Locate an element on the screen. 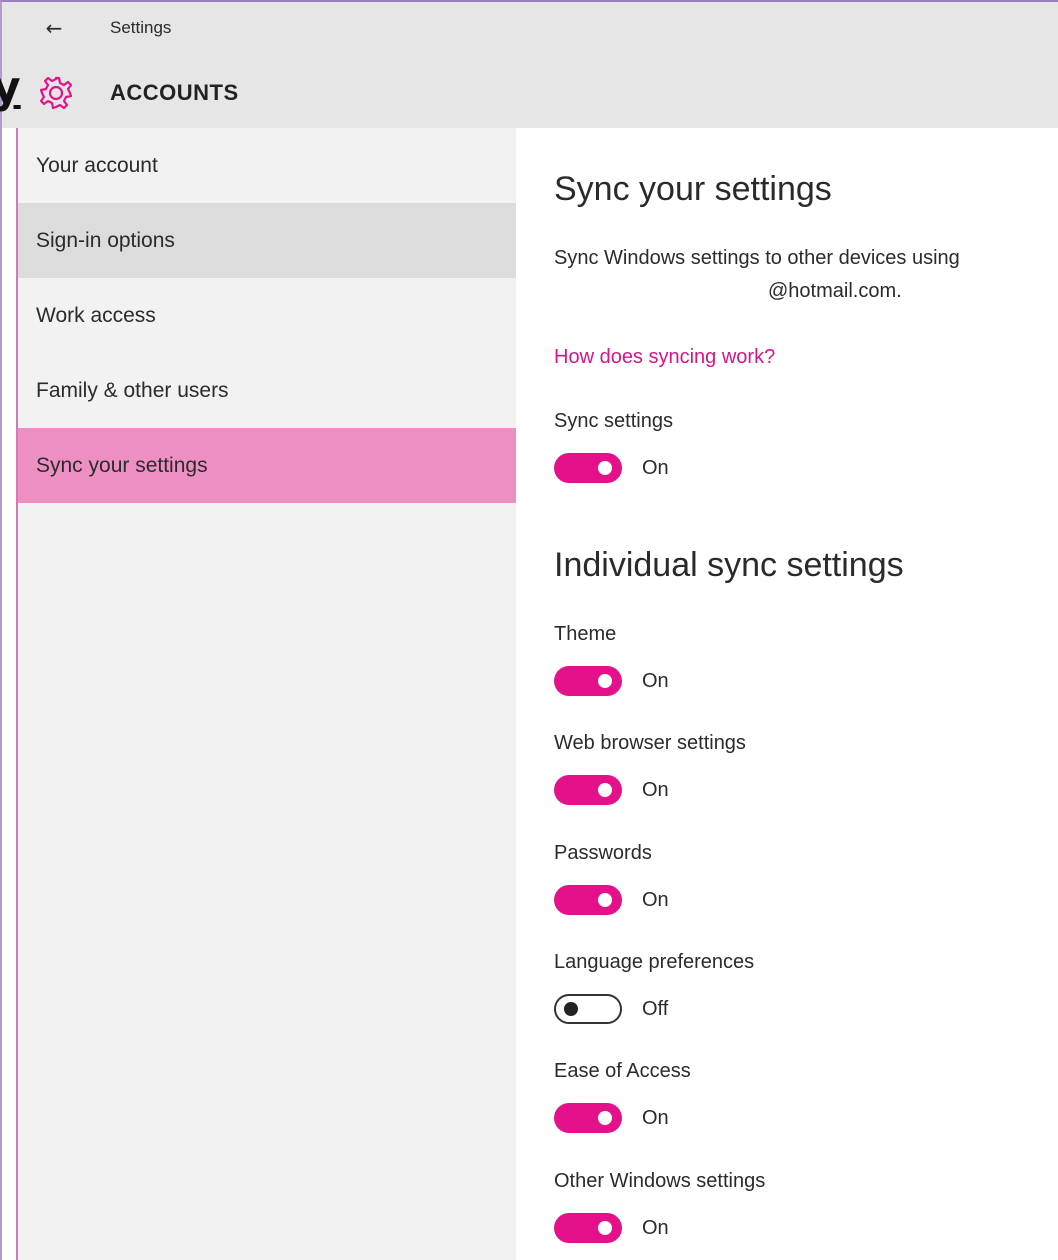  other-windows-settings-state: On is located at coordinates (655, 1227).